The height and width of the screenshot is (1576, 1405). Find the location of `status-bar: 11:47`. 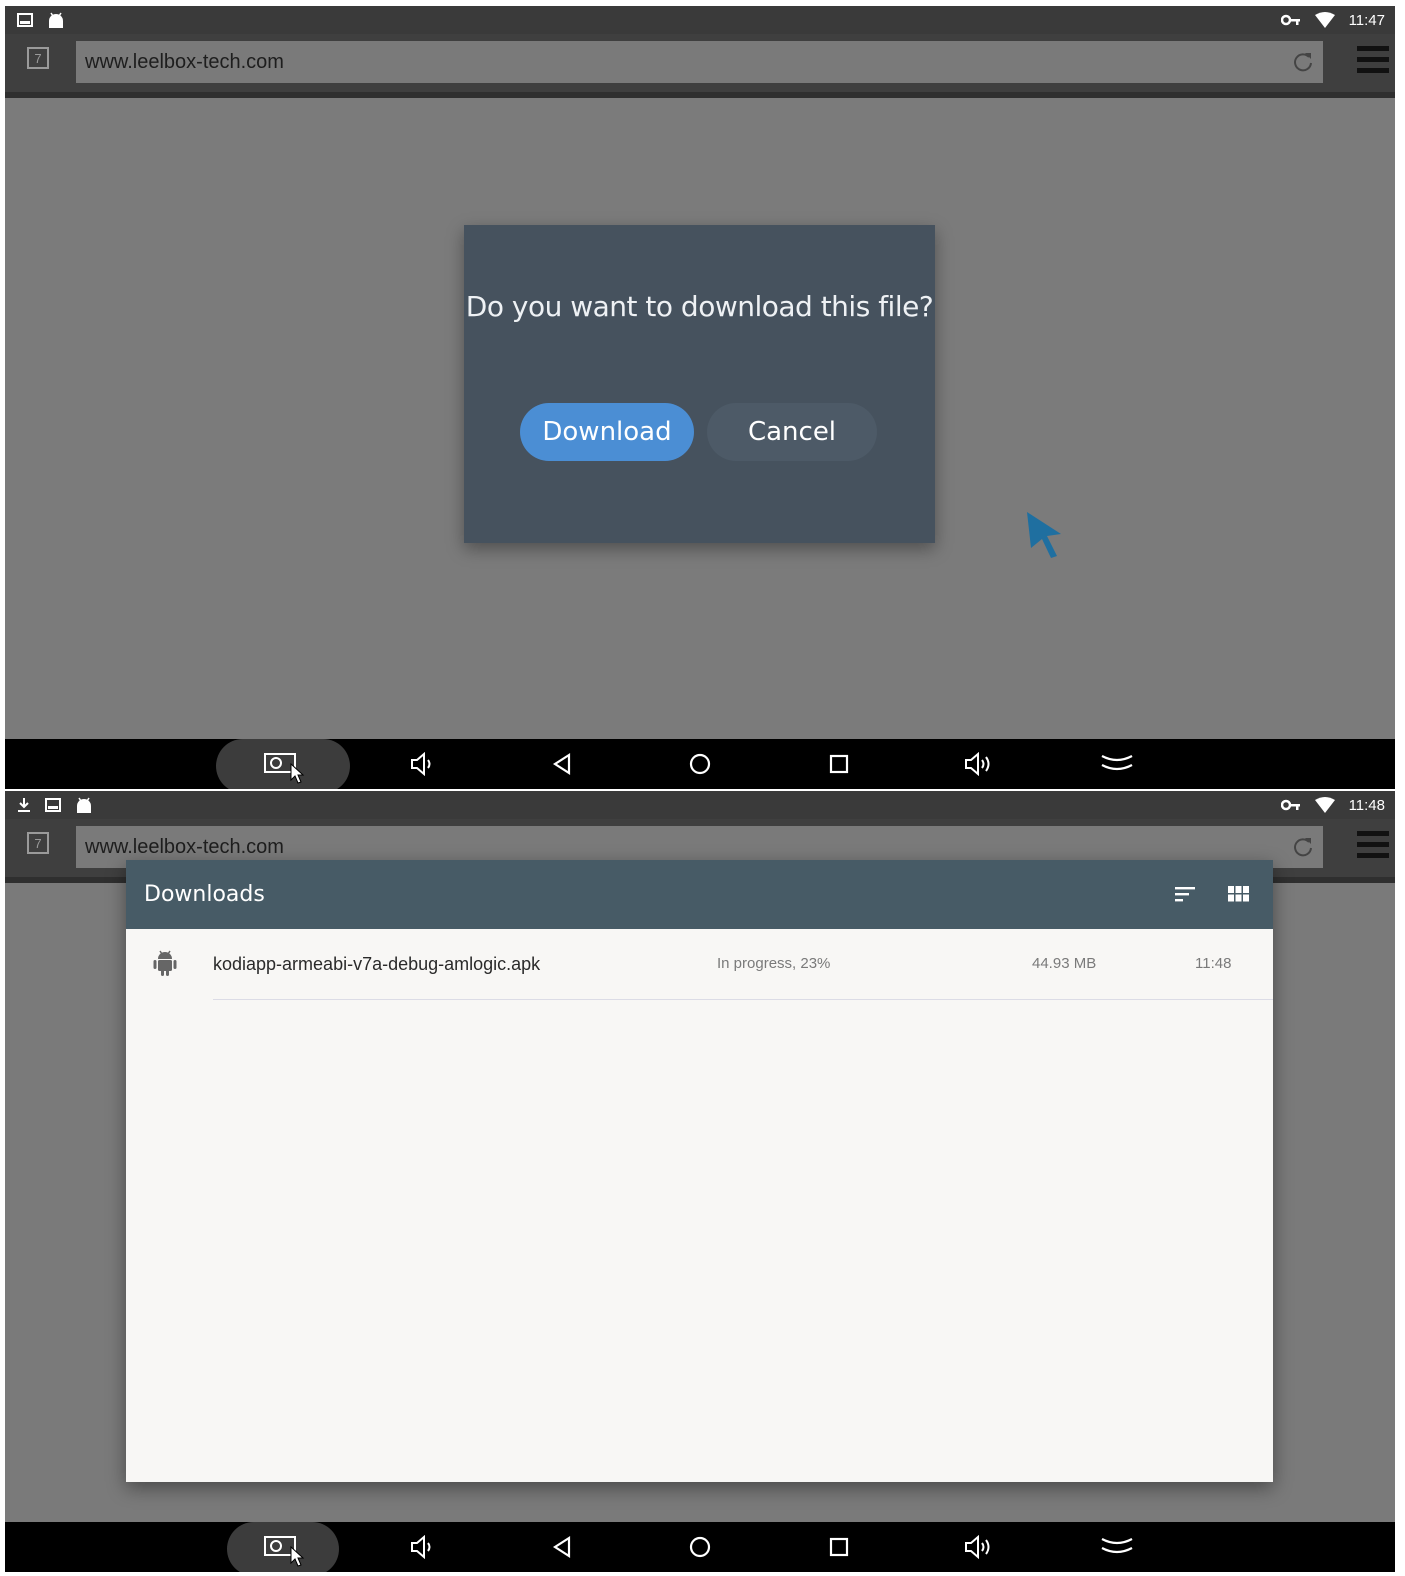

status-bar: 11:47 is located at coordinates (700, 20).